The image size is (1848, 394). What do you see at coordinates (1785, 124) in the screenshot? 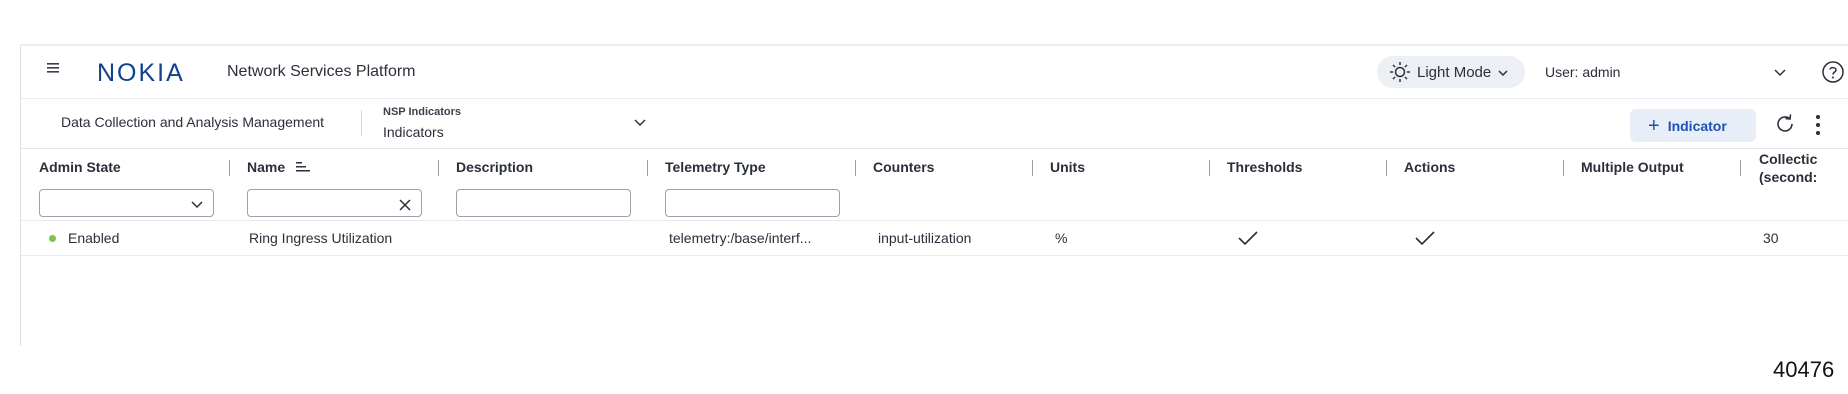
I see `refresh-icon` at bounding box center [1785, 124].